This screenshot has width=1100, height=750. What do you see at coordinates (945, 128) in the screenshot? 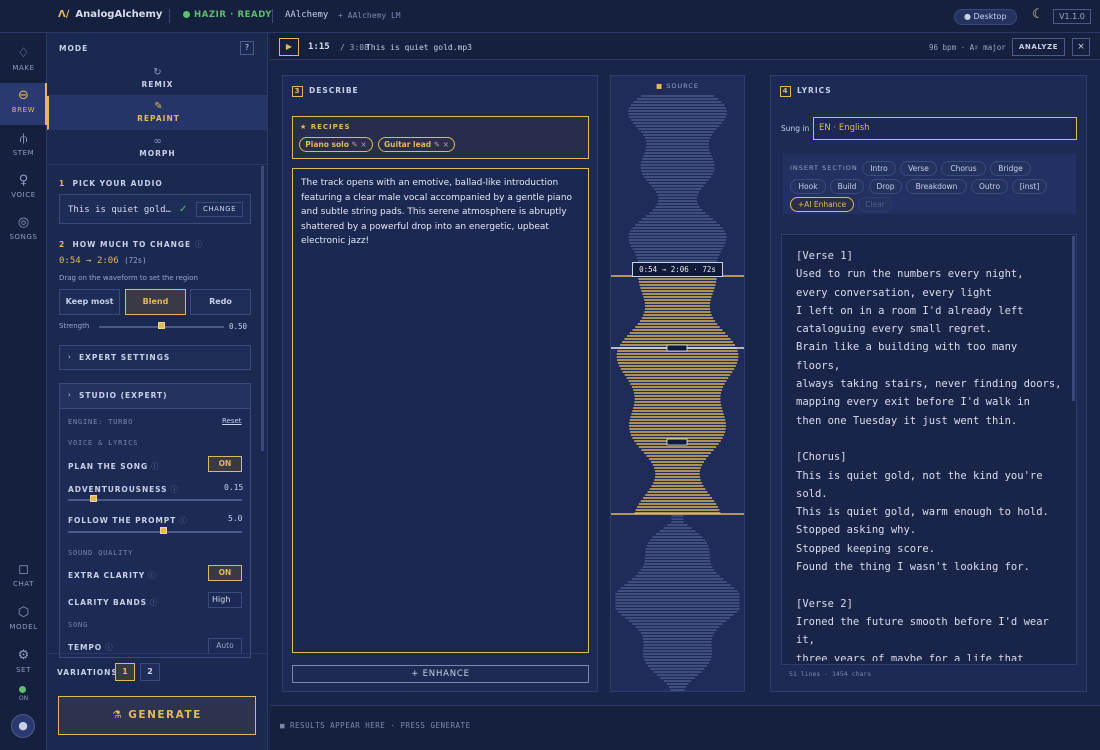
I see `language-select: EN · English` at bounding box center [945, 128].